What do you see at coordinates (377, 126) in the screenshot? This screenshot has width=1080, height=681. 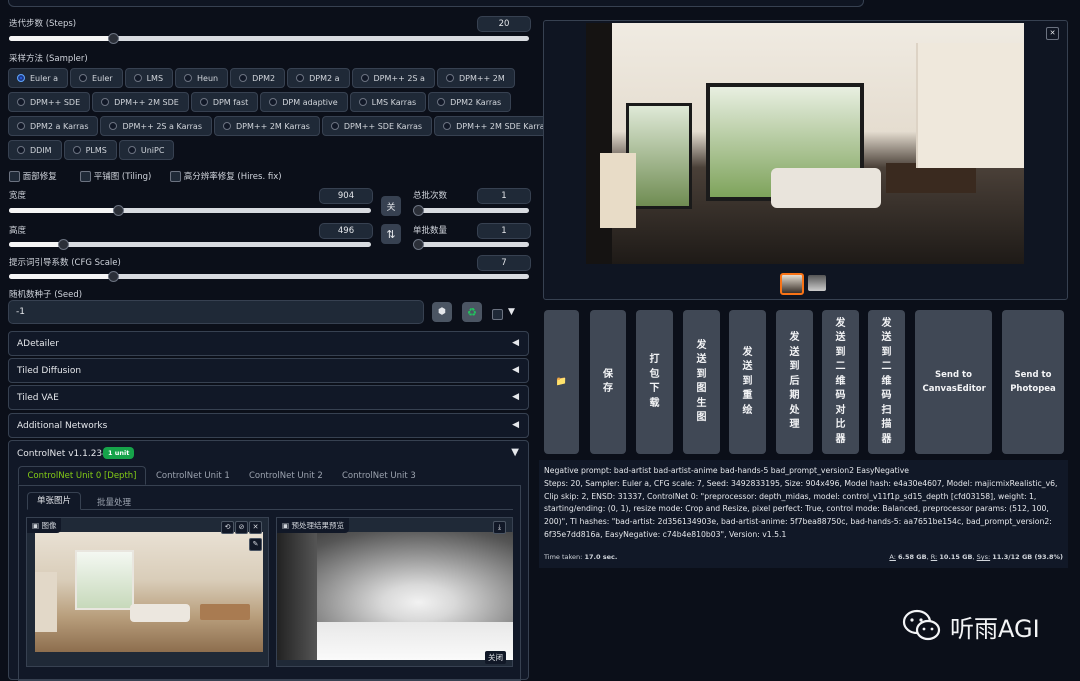 I see `sampler-option: DPM++ SDE Karras` at bounding box center [377, 126].